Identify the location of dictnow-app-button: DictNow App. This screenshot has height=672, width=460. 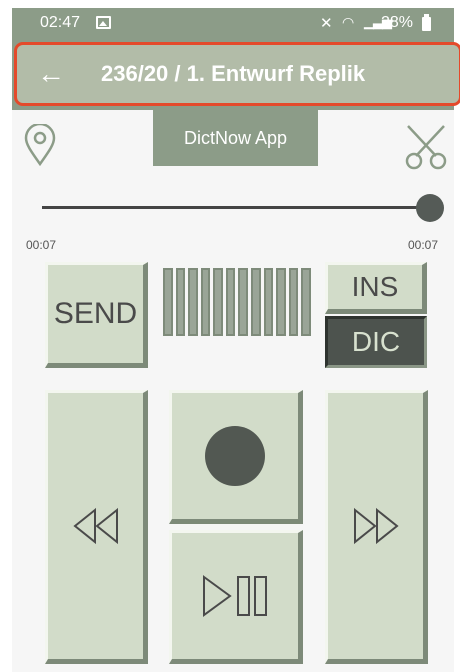
(235, 138).